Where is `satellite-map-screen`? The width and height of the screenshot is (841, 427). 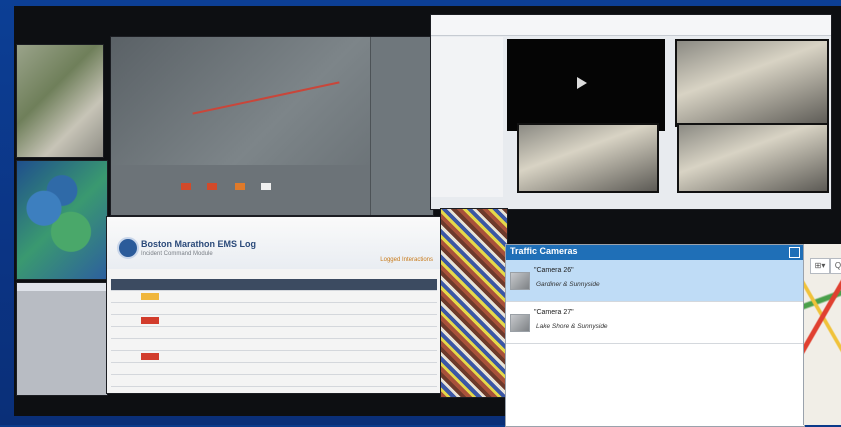
satellite-map-screen is located at coordinates (62, 220).